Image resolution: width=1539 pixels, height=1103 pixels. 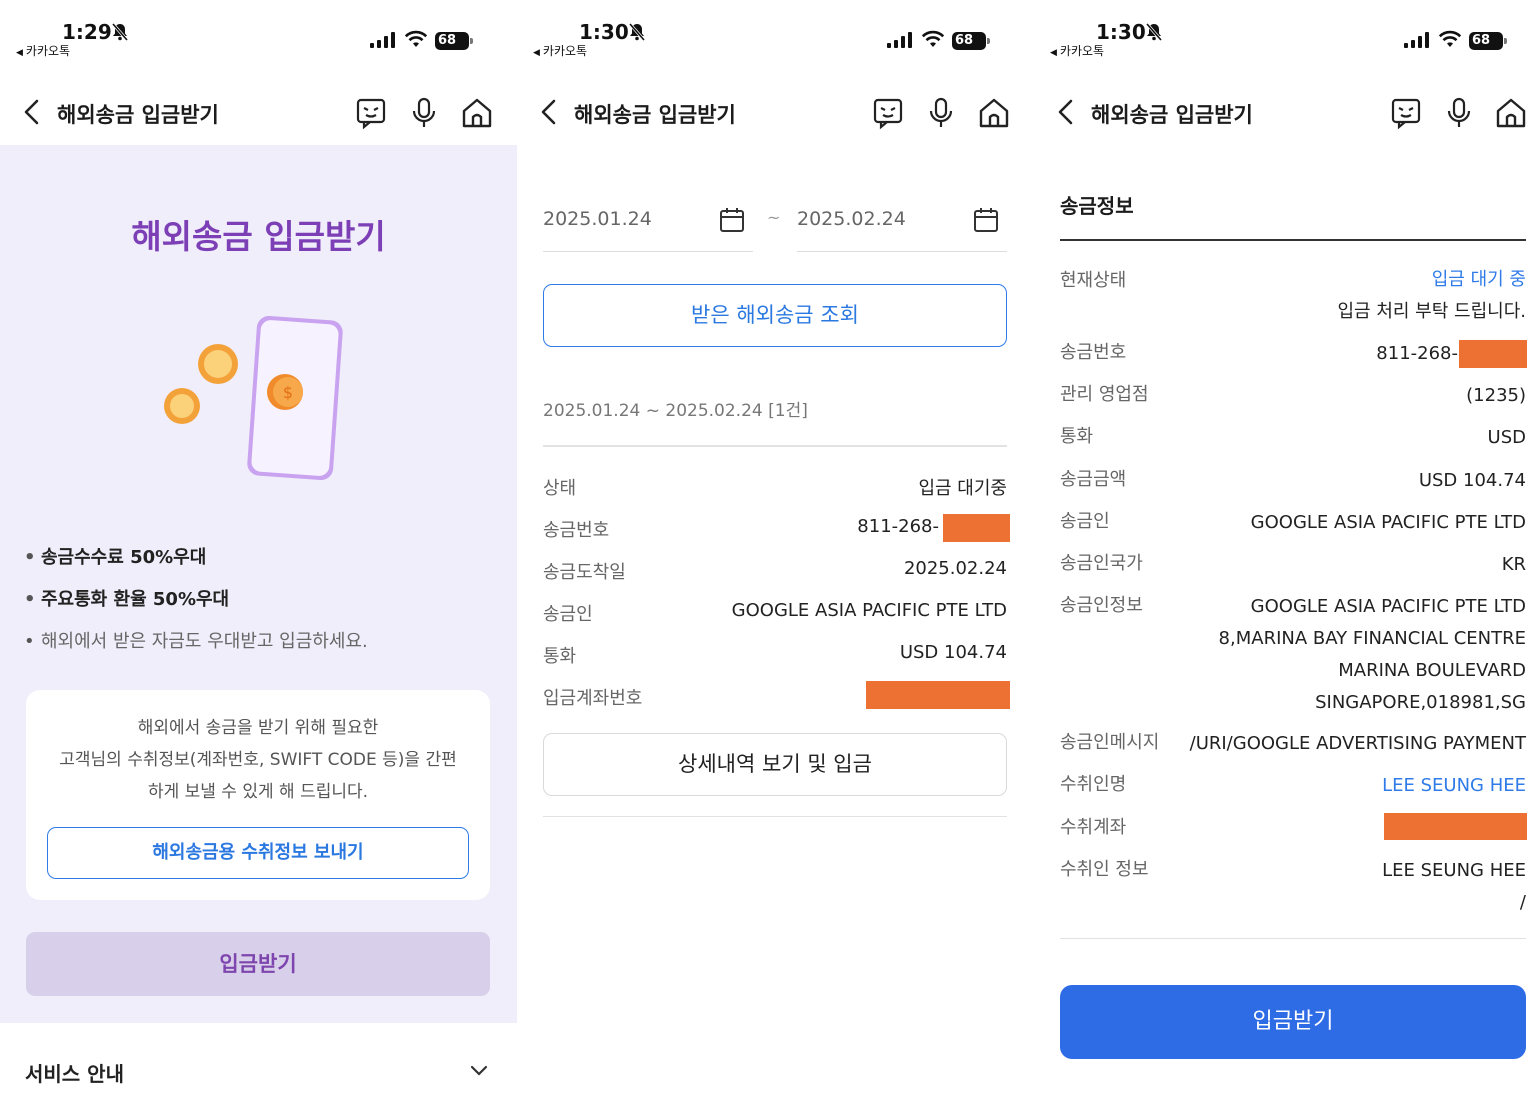 What do you see at coordinates (260, 402) in the screenshot?
I see `phone-coins-illustration: $` at bounding box center [260, 402].